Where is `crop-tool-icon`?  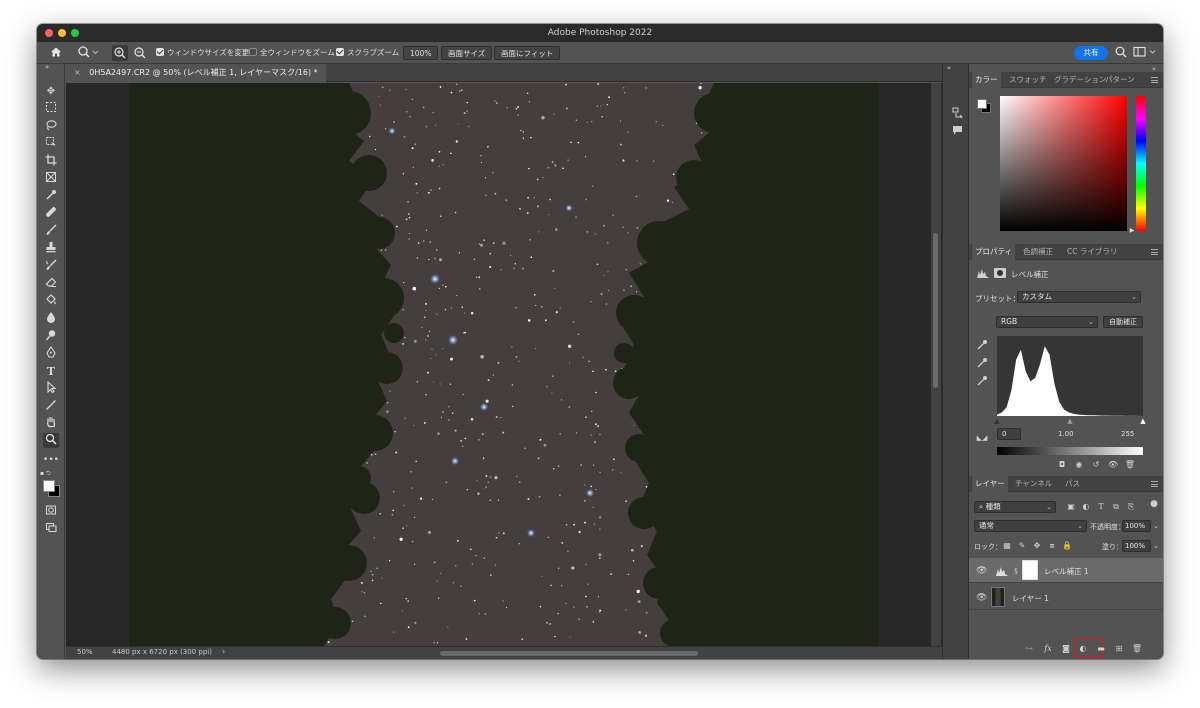
crop-tool-icon is located at coordinates (51, 161).